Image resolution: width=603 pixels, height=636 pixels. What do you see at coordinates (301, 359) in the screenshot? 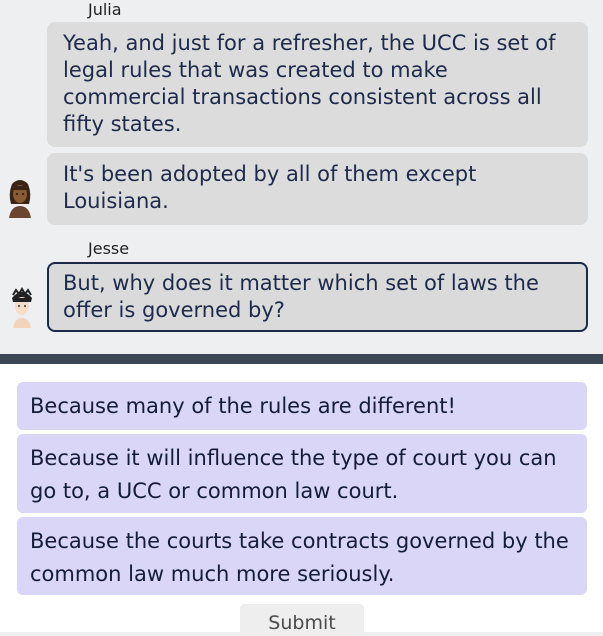
I see `section-divider` at bounding box center [301, 359].